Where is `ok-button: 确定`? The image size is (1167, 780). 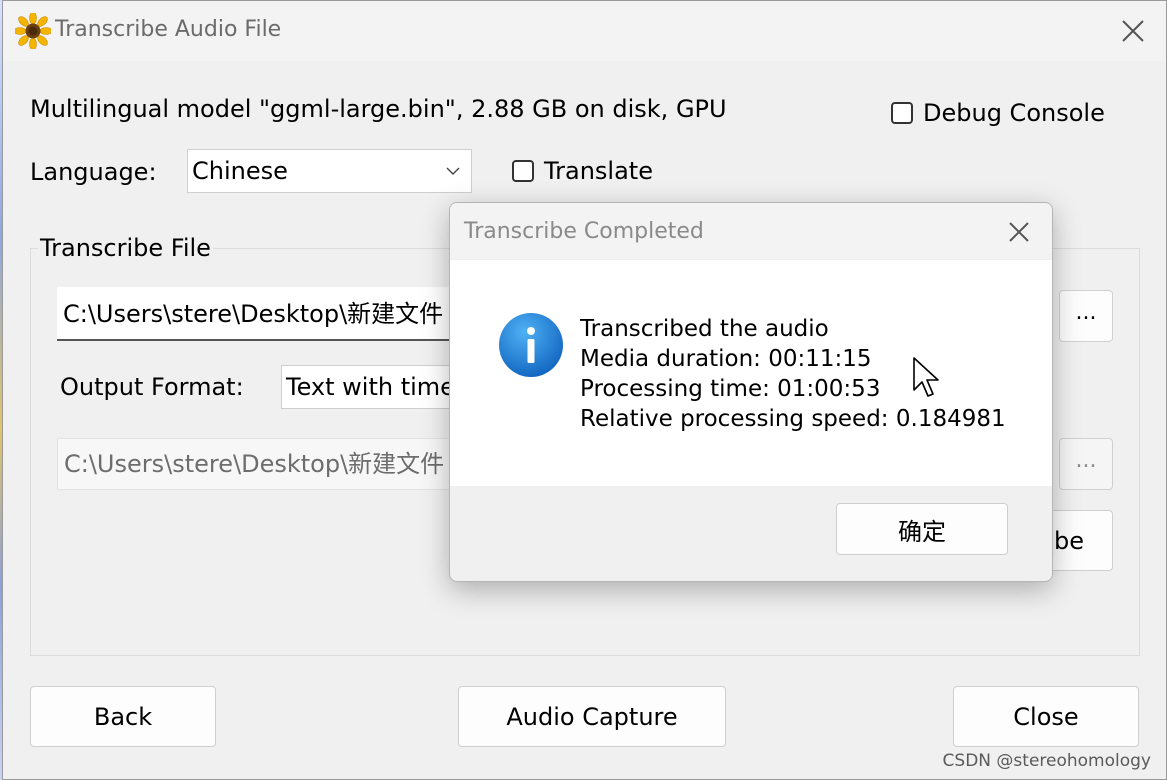
ok-button: 确定 is located at coordinates (922, 529).